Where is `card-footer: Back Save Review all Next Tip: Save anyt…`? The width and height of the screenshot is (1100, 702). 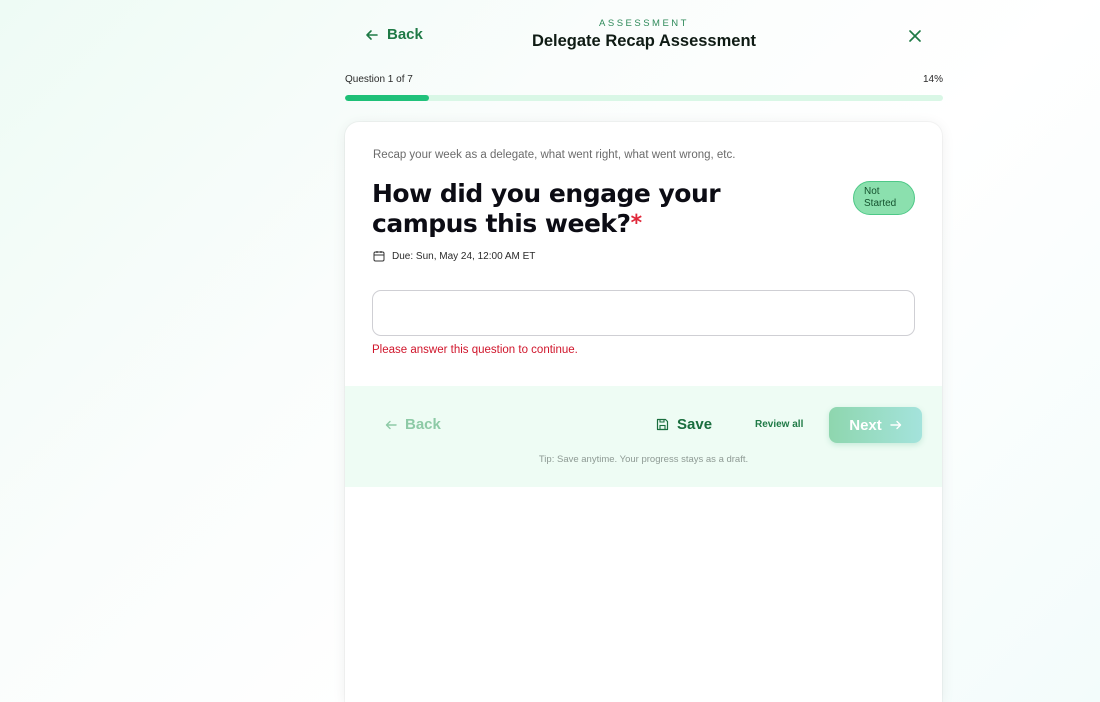
card-footer: Back Save Review all Next Tip: Save anyt… is located at coordinates (643, 436).